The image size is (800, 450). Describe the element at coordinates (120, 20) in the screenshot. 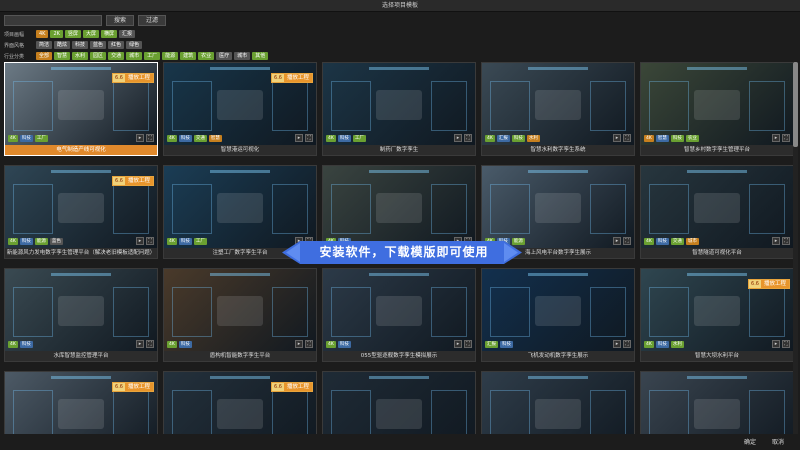

I see `search-button: 搜索` at that location.